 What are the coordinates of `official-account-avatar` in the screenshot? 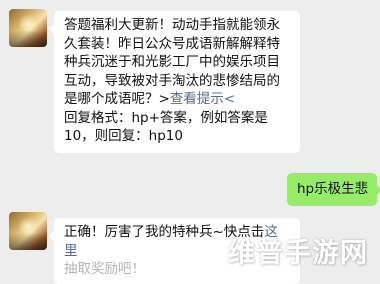 It's located at (28, 28).